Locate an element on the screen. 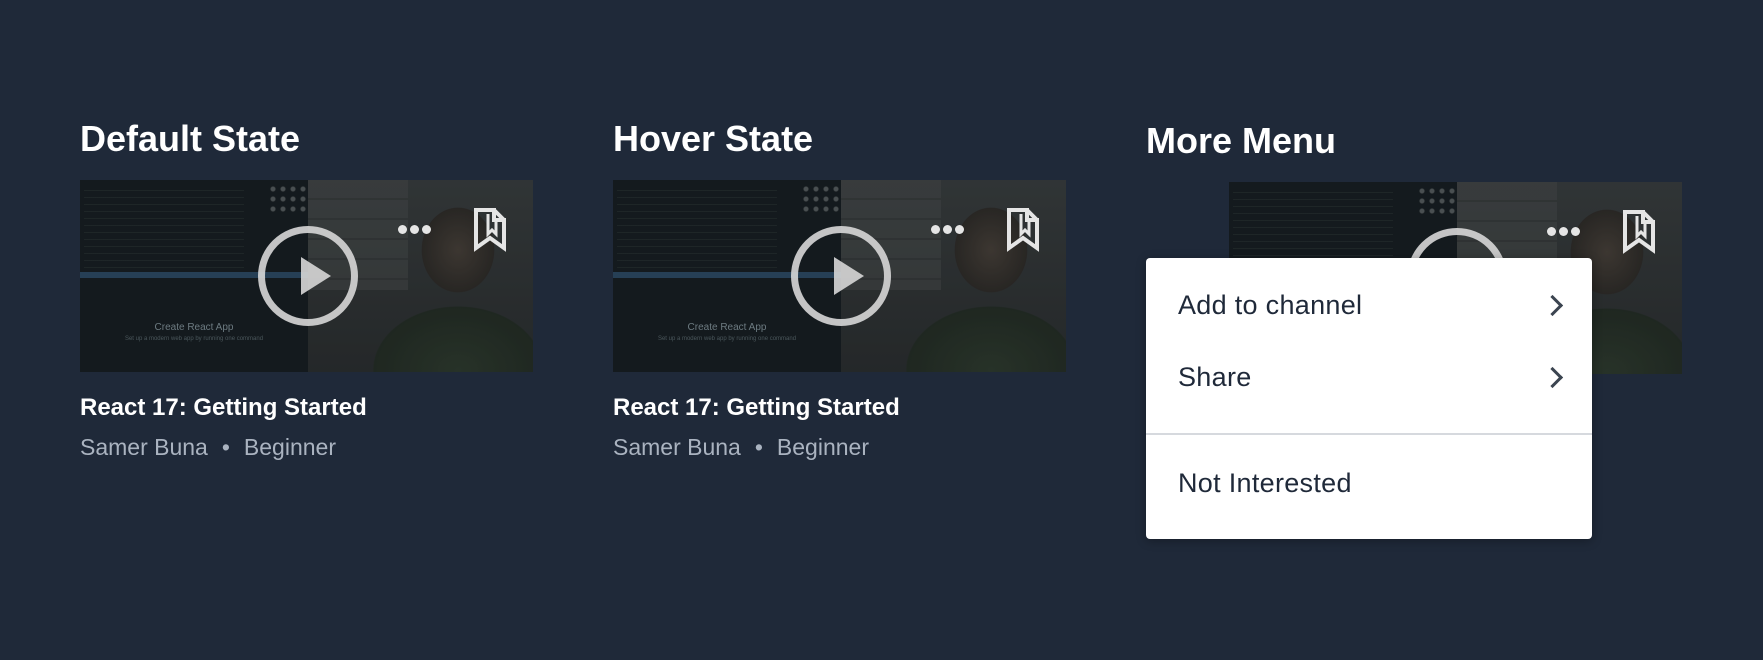  more-menu: Add to channel Share Not Interested is located at coordinates (1369, 398).